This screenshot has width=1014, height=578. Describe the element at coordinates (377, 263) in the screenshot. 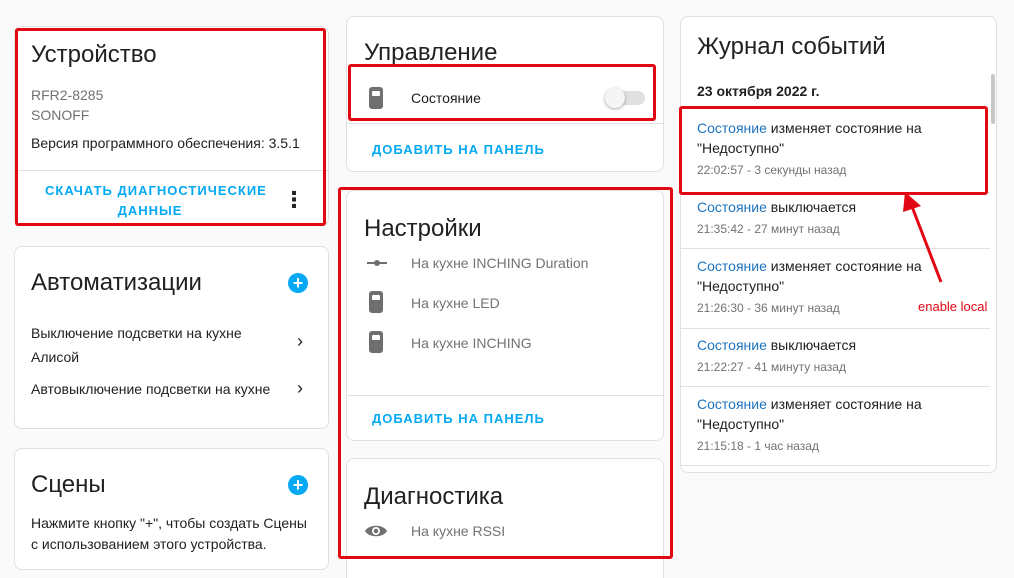

I see `slider-icon` at that location.